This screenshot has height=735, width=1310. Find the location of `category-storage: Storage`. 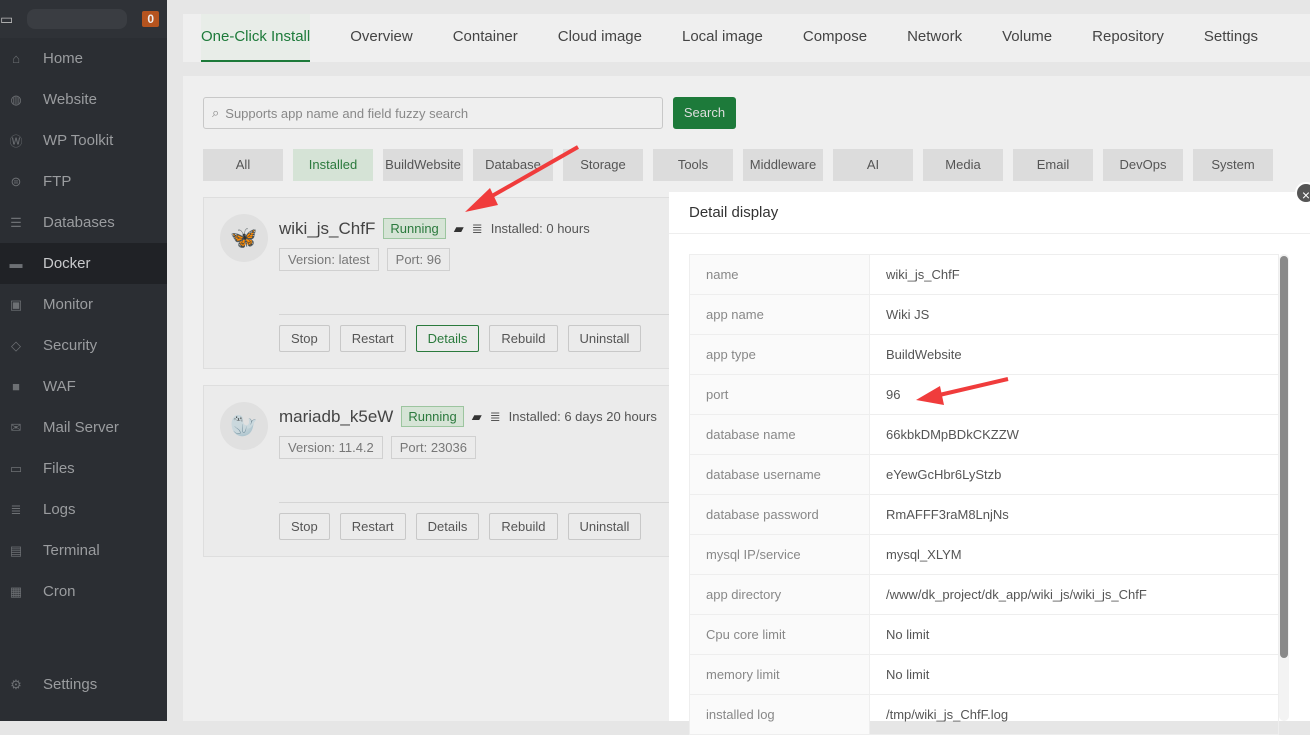

category-storage: Storage is located at coordinates (603, 165).